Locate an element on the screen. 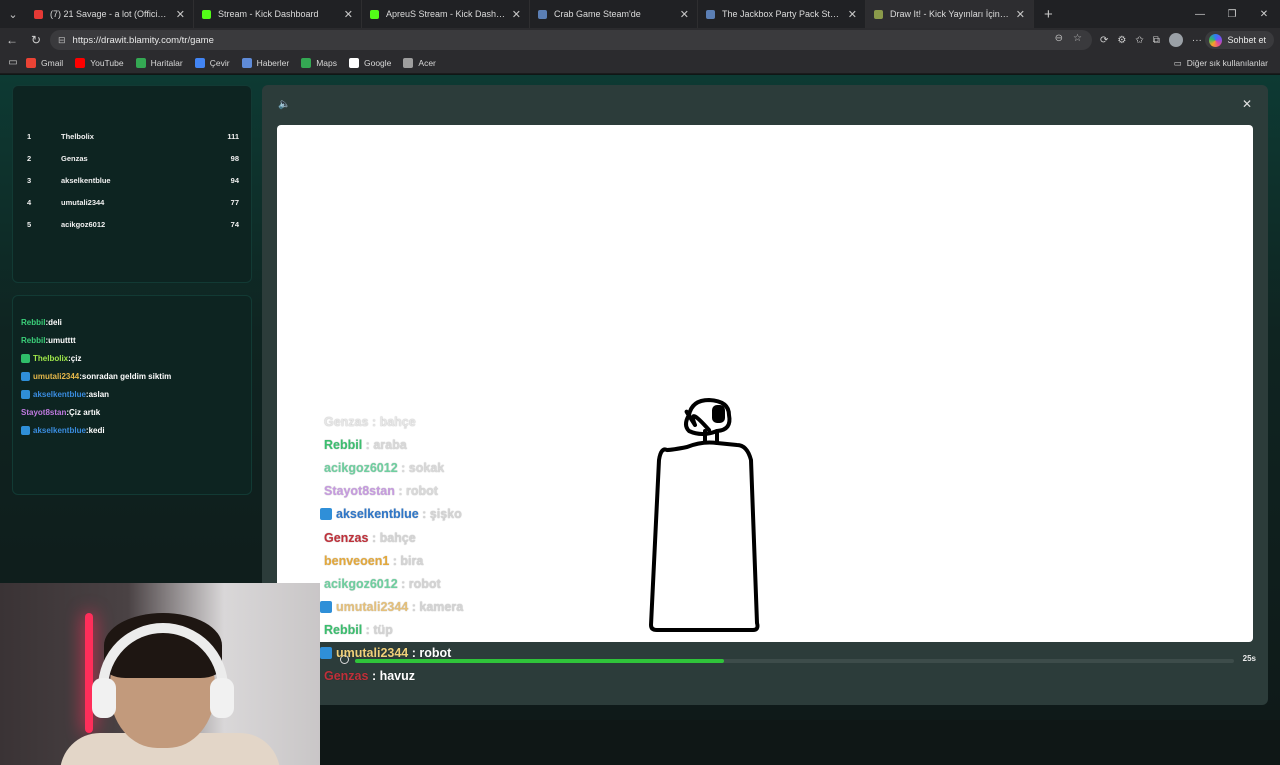 The width and height of the screenshot is (1280, 765). guess-username: Genzas is located at coordinates (346, 676).